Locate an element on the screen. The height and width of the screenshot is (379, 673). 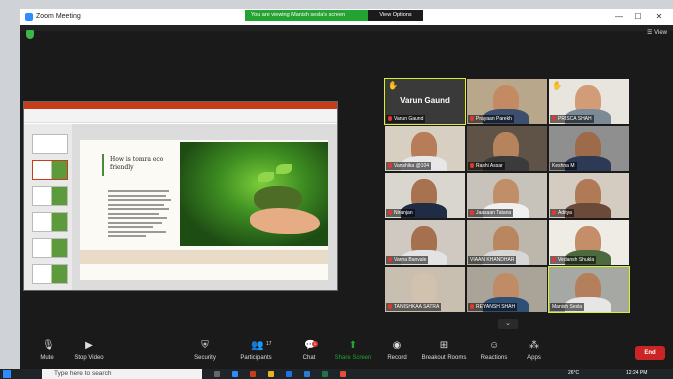
hand-shape is located at coordinates (285, 221).